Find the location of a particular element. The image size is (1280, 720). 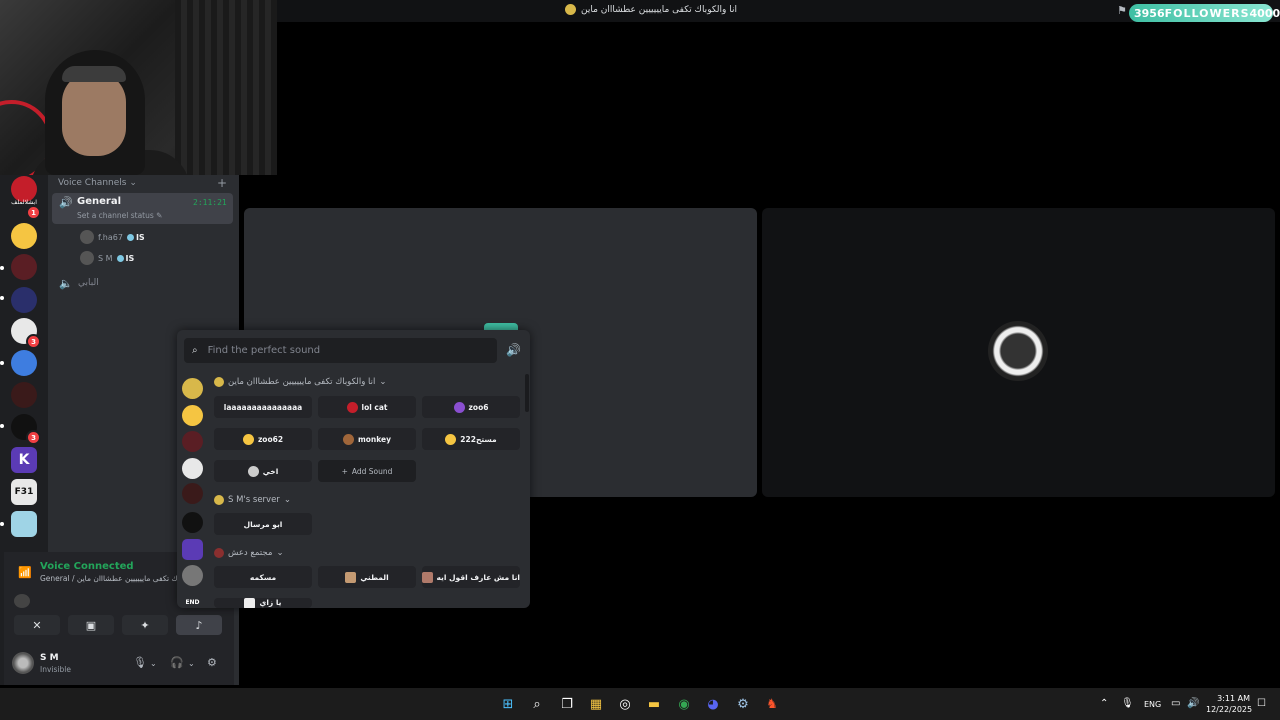

sound-button: يا زاي is located at coordinates (263, 603).